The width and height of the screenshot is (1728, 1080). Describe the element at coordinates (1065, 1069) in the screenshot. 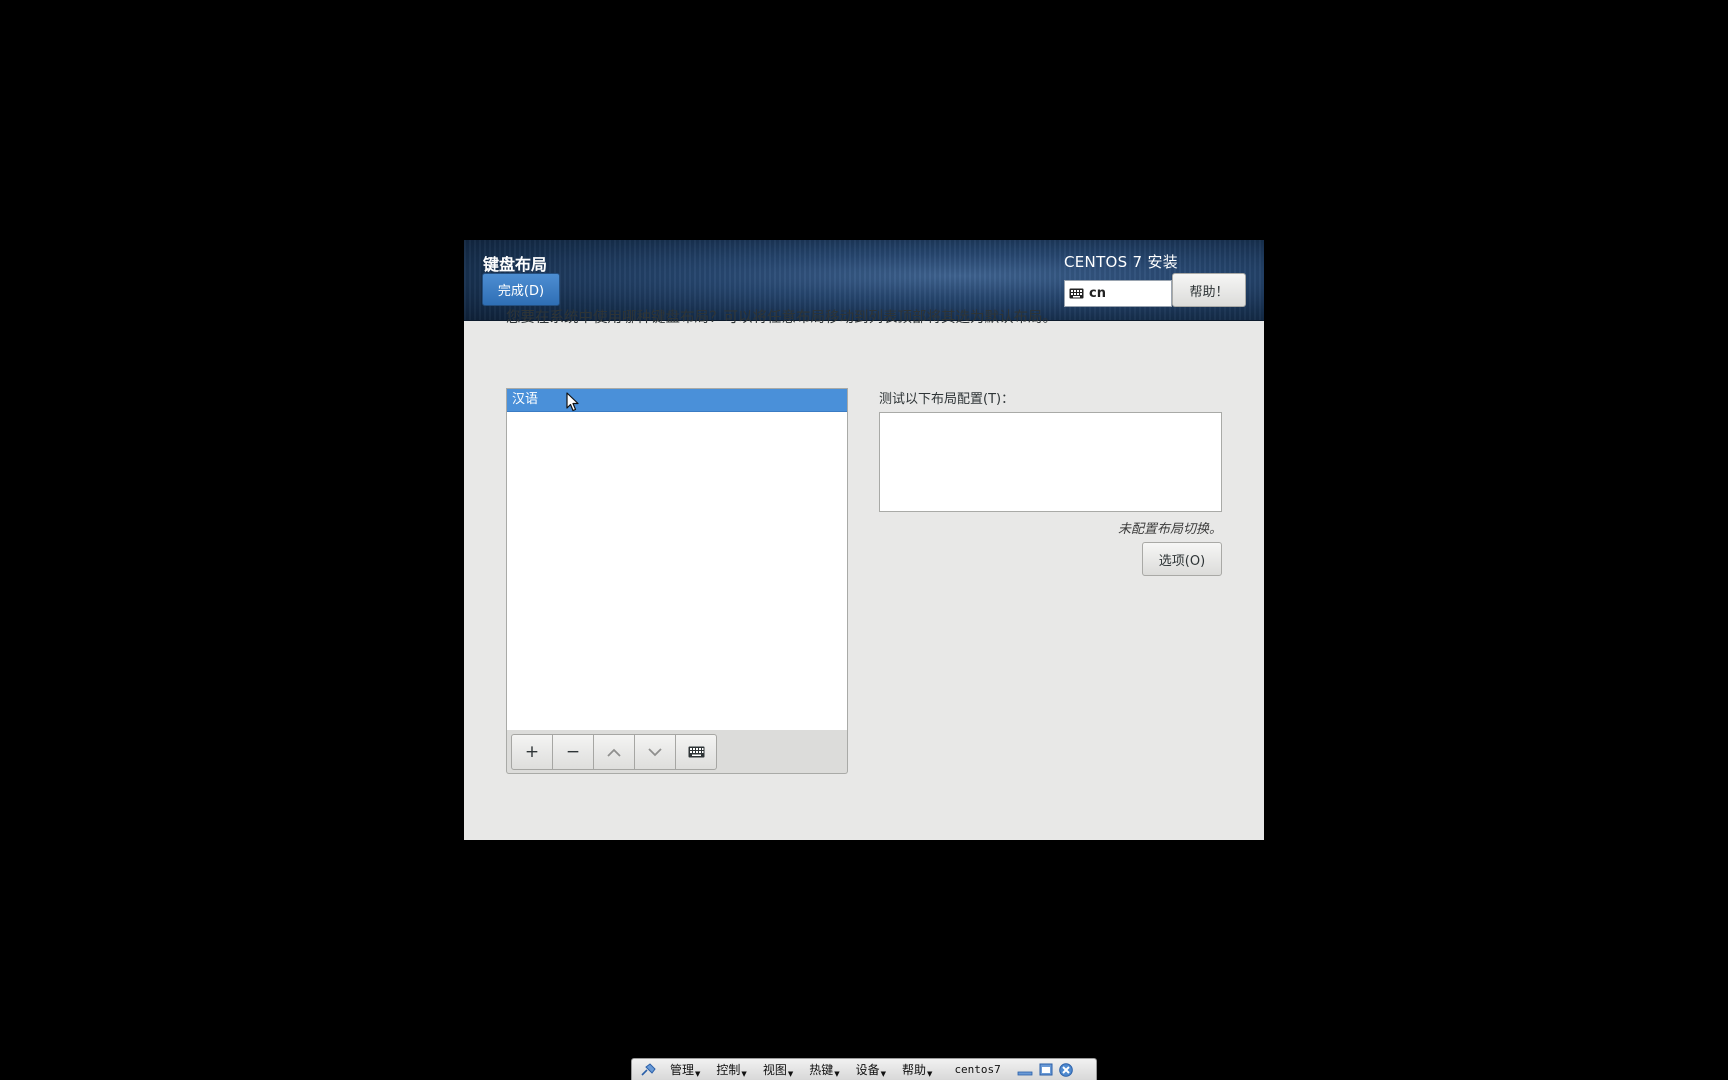

I see `close-icon` at that location.